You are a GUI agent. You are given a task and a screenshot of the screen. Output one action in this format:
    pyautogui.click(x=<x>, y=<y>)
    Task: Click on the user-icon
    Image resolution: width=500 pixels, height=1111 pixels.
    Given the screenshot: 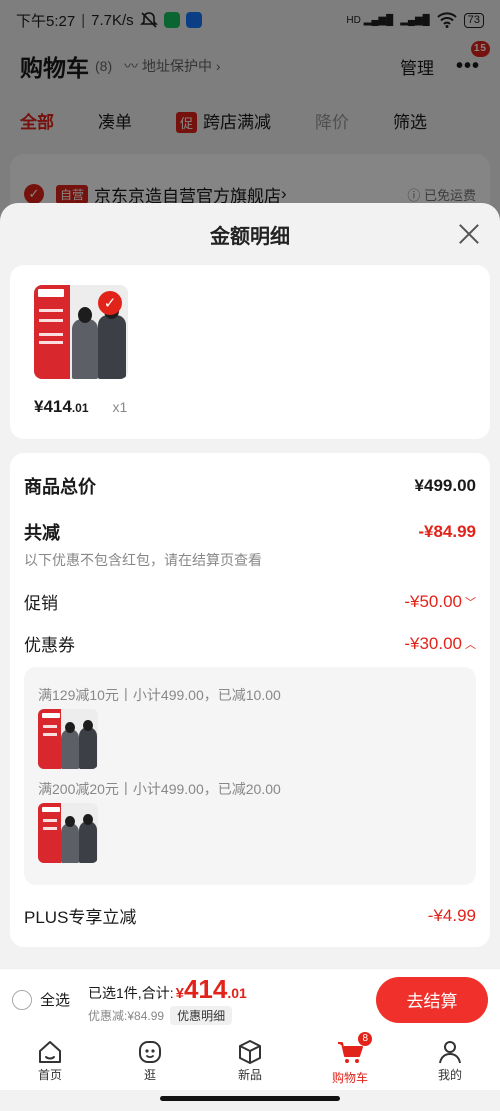 What is the action you would take?
    pyautogui.click(x=450, y=1052)
    